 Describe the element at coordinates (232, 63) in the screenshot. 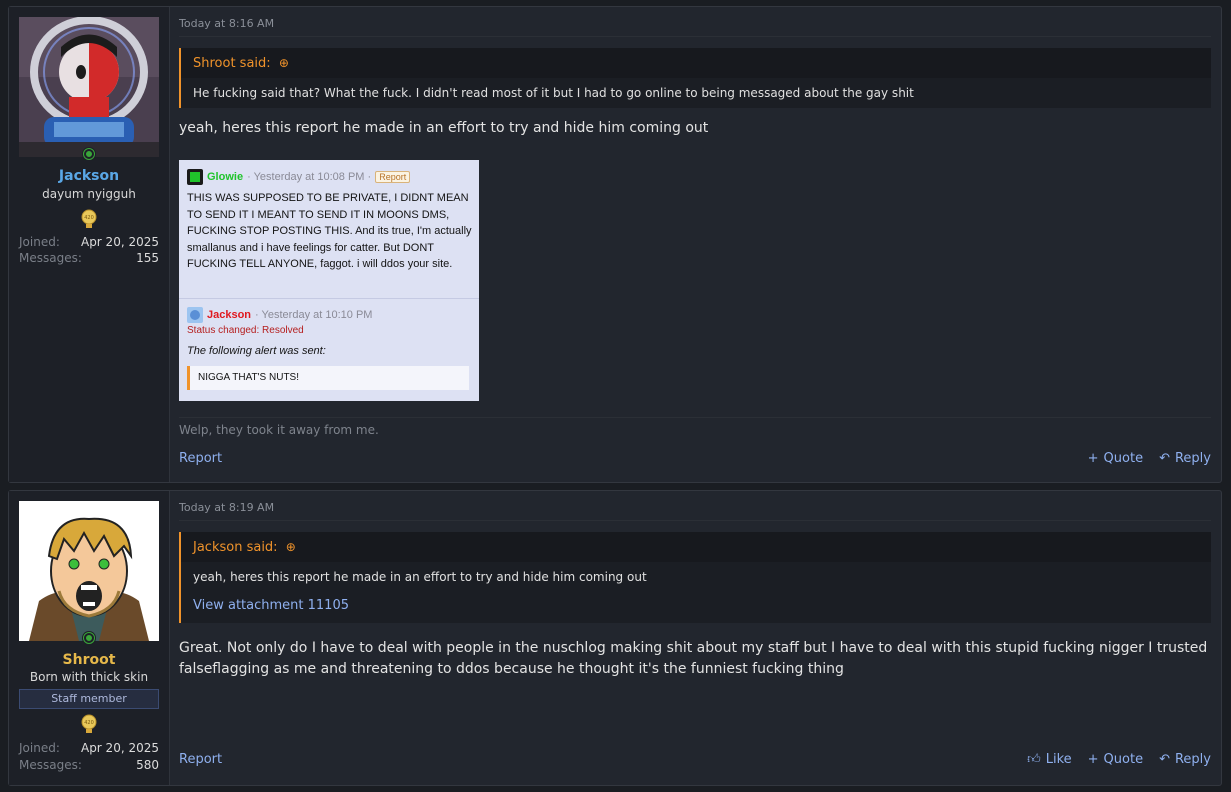

I see `quote-author: Shroot said:` at that location.